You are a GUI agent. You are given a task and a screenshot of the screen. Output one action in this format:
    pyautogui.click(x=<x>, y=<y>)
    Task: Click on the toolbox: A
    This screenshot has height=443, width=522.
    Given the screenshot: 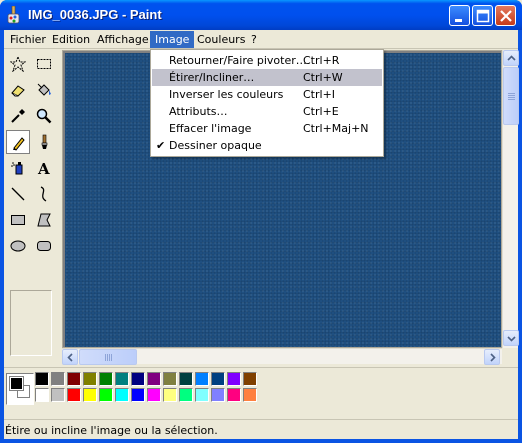 What is the action you would take?
    pyautogui.click(x=32, y=211)
    